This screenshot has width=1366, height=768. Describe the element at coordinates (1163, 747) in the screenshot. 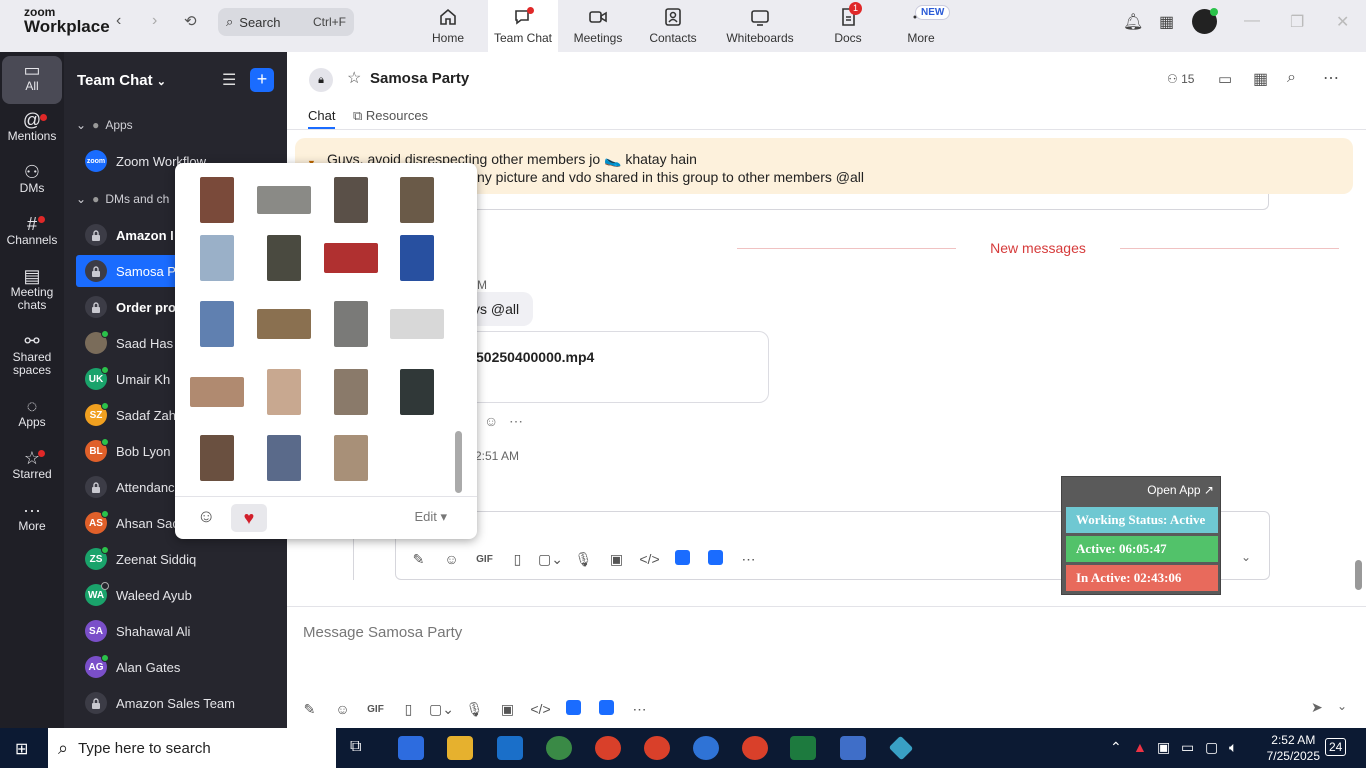

I see `display-icon: ▣` at that location.